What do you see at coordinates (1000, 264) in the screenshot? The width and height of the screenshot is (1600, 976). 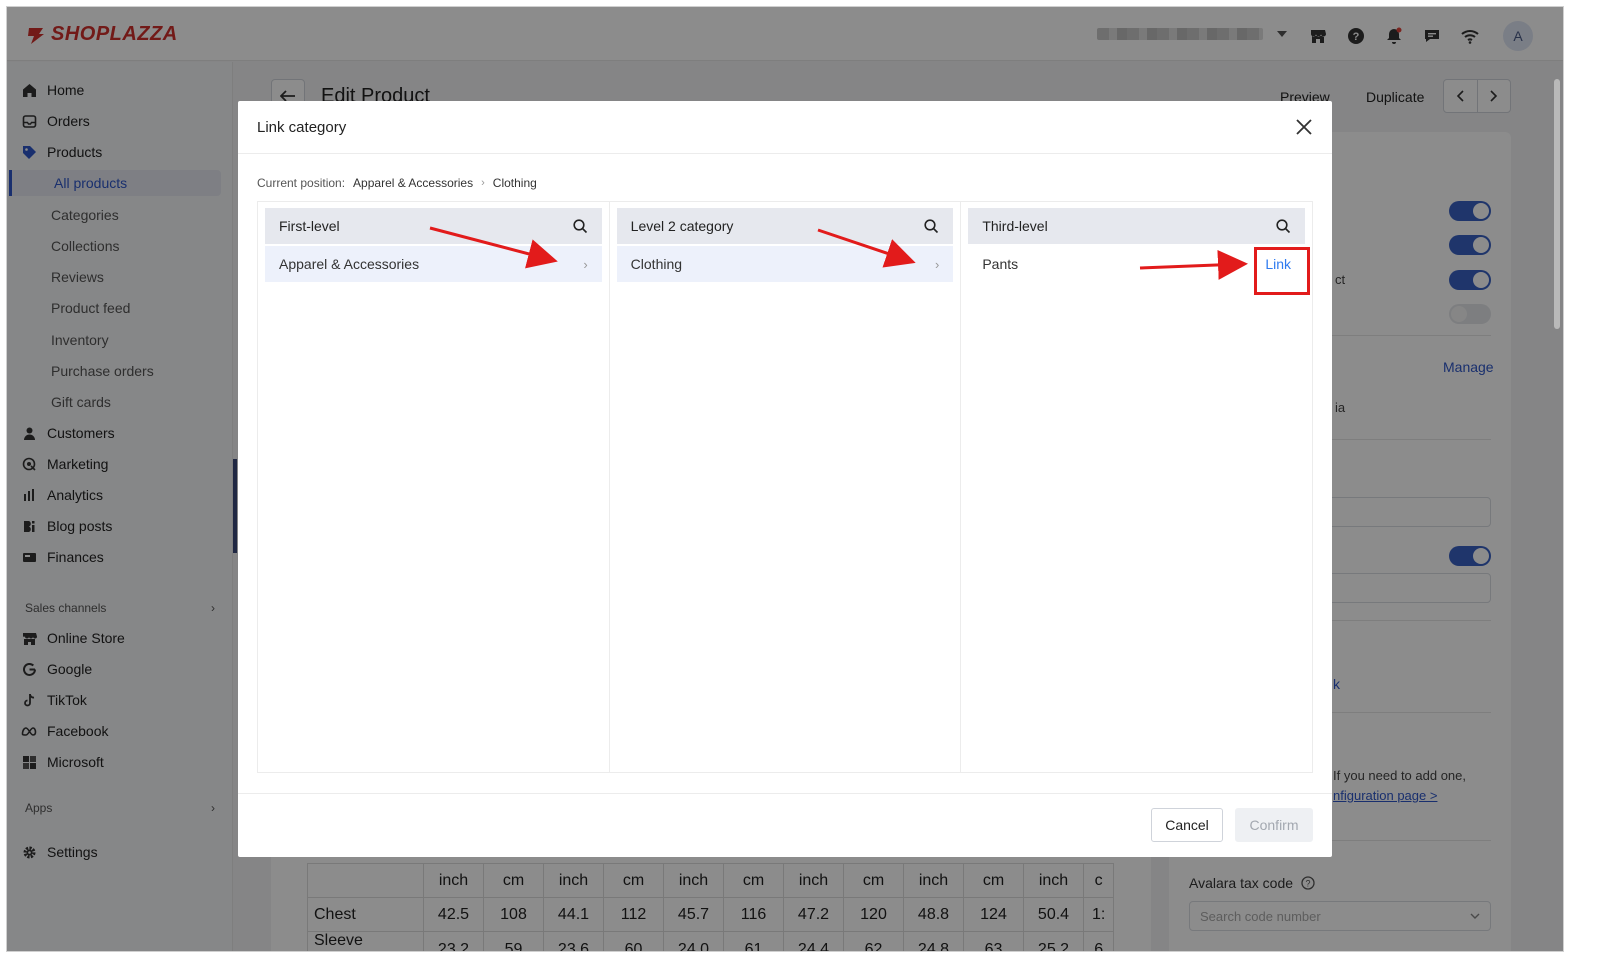 I see `category-item-label: Pants` at bounding box center [1000, 264].